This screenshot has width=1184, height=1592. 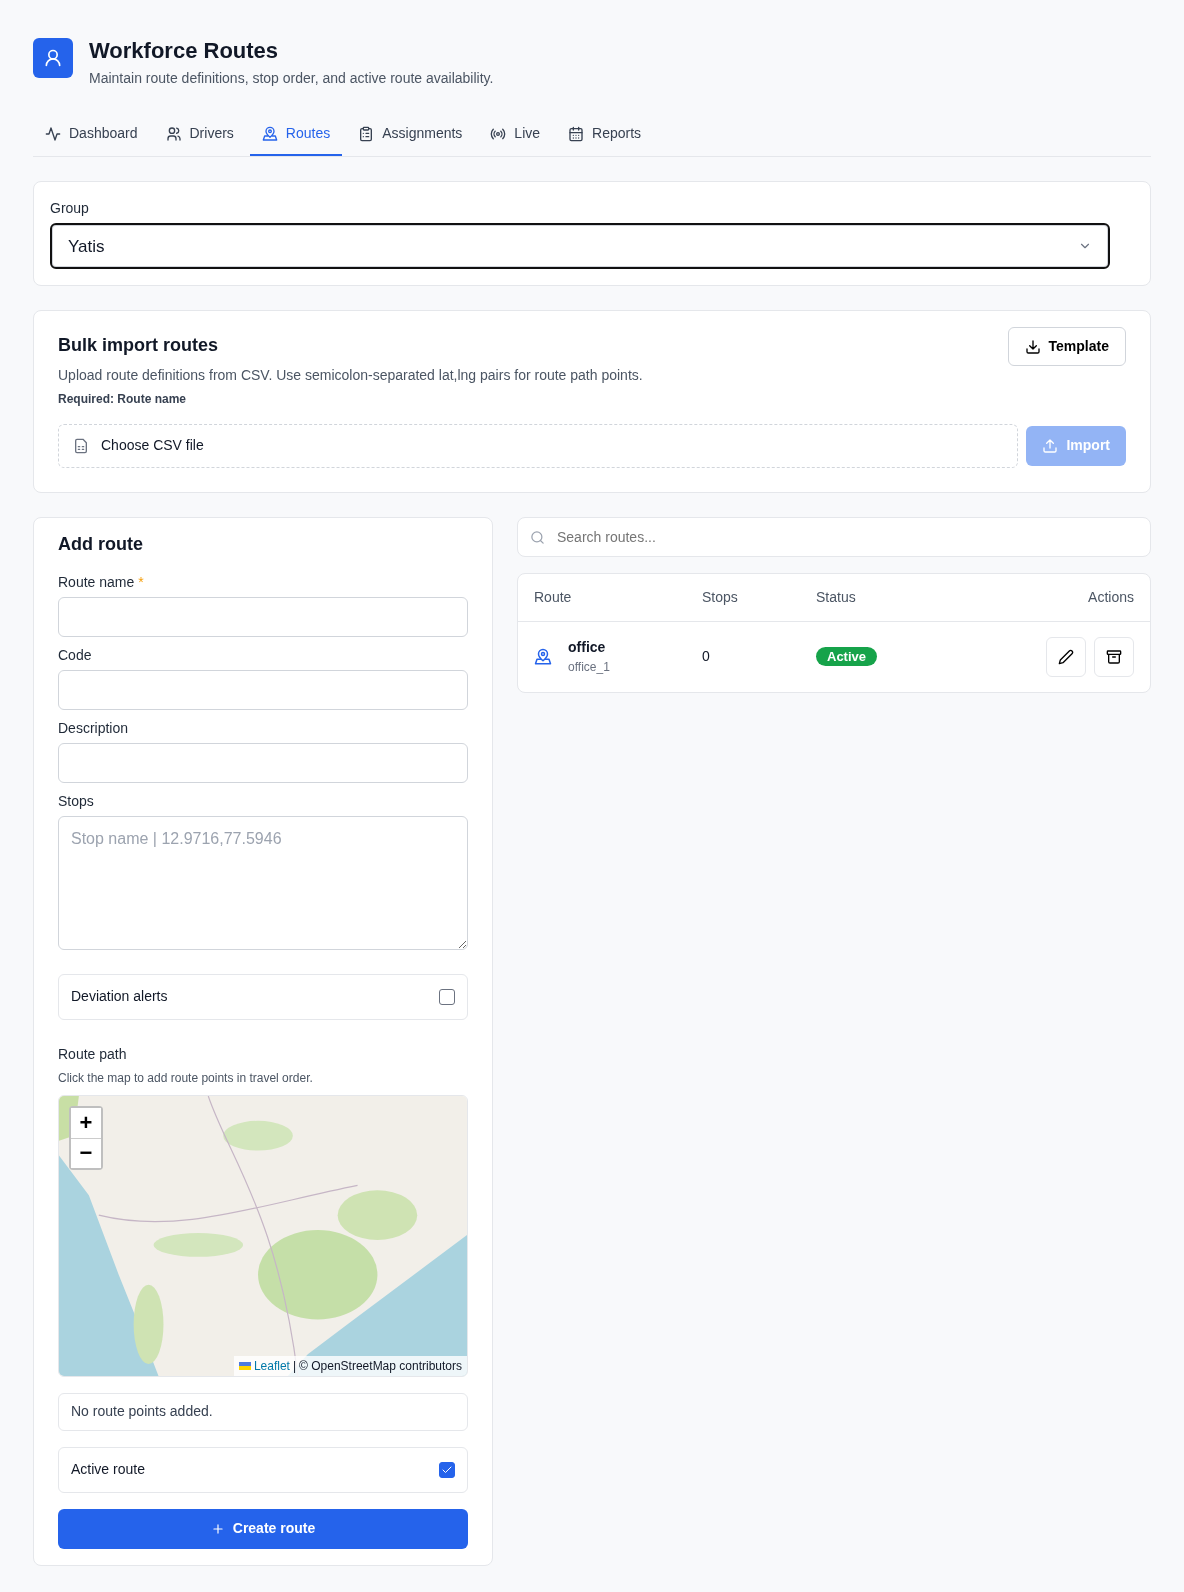 I want to click on section-description: Upload route definitions from CSV. Use semicolon-separated lat,lng pairs for route path points., so click(x=350, y=375).